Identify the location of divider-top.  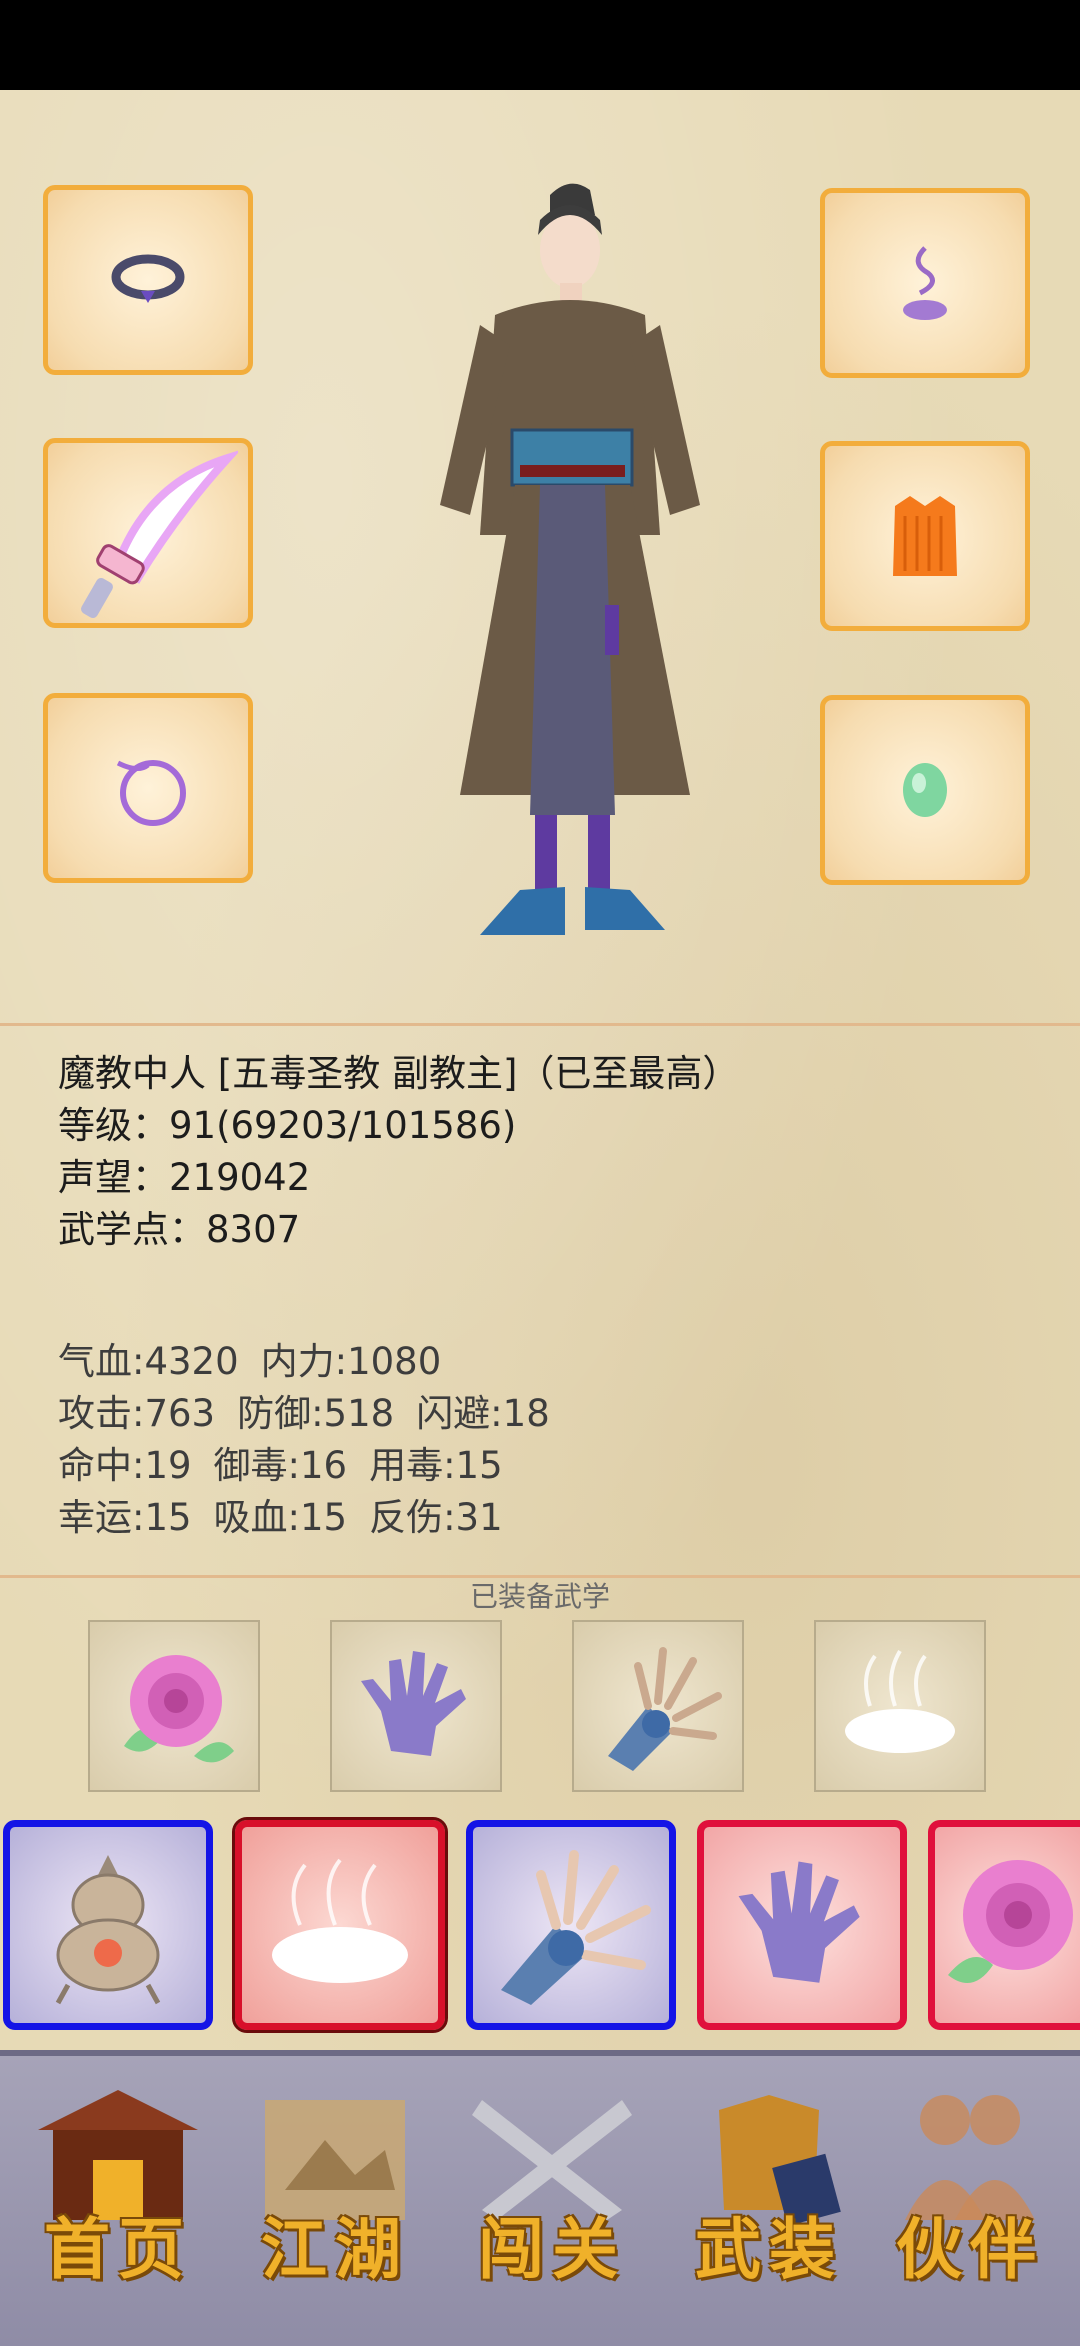
(540, 1024).